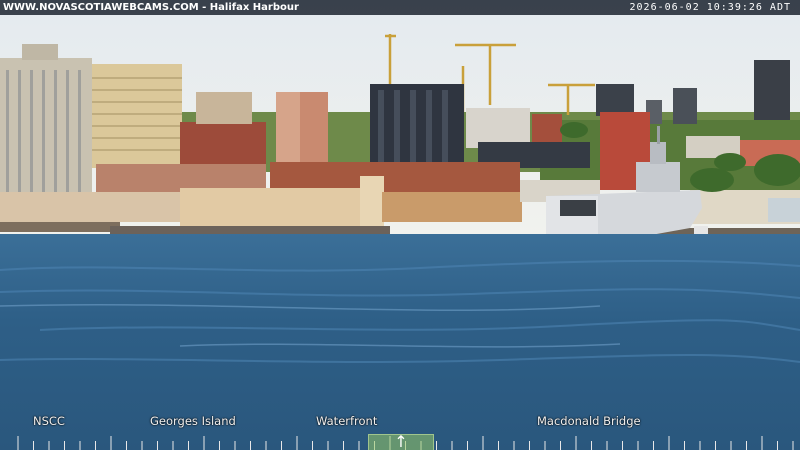  I want to click on view-label-waterfront: Waterfront, so click(346, 421).